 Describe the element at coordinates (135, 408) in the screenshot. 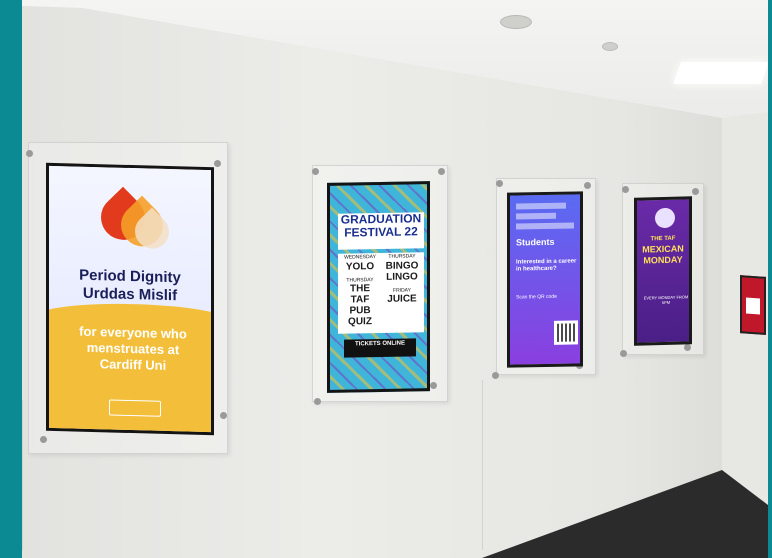

I see `university-logo` at that location.